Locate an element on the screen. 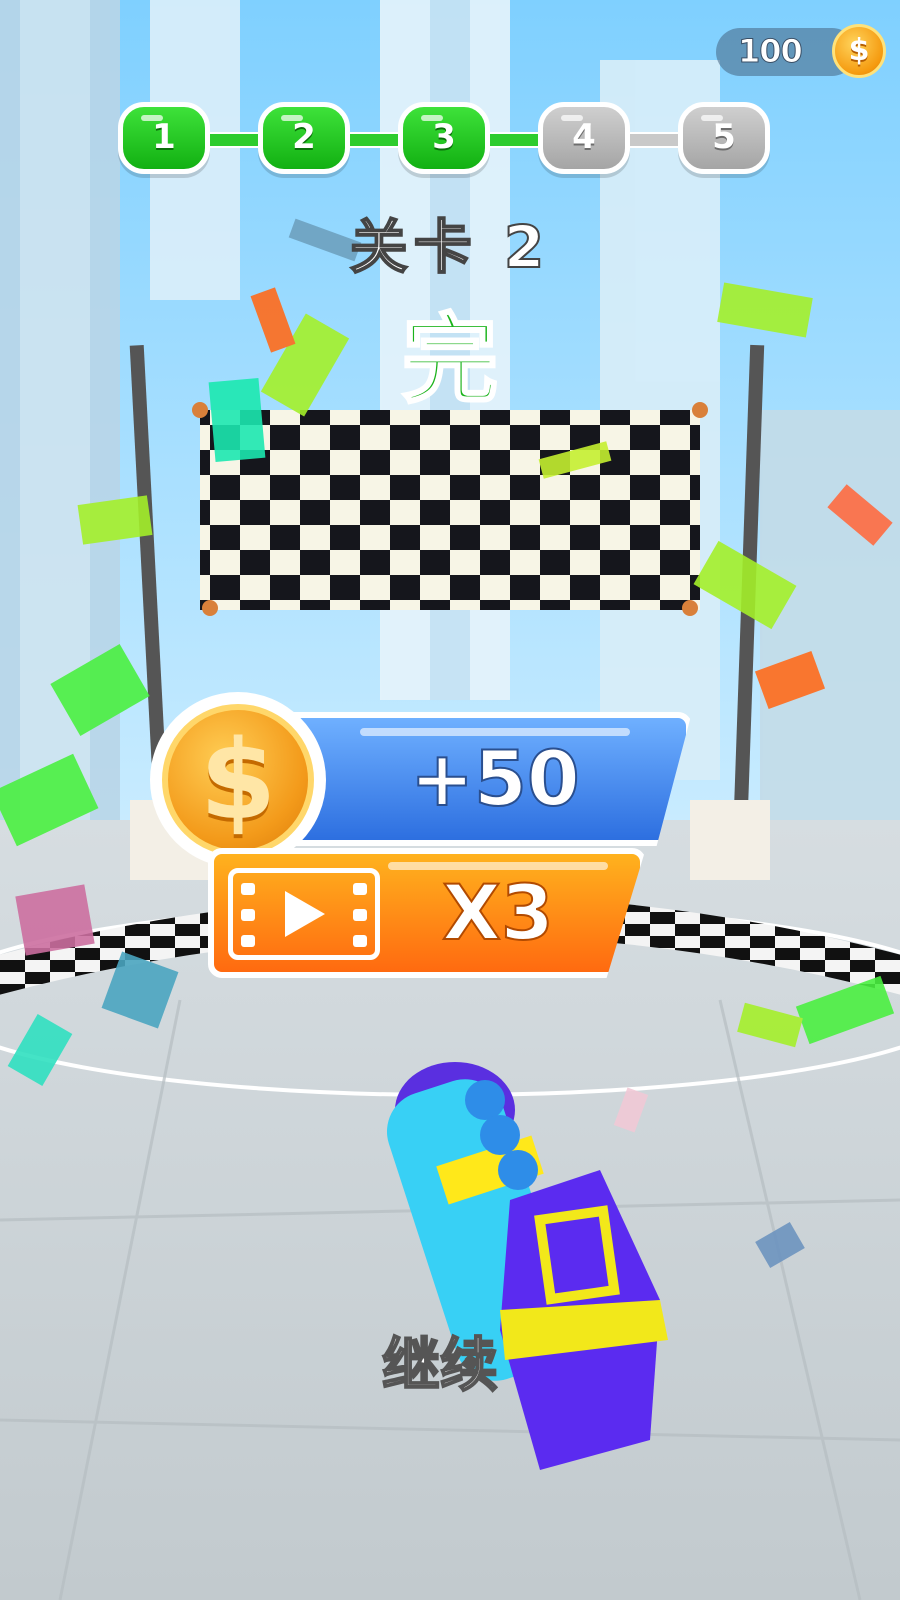 Image resolution: width=900 pixels, height=1600 pixels. reward-coin-icon: $ is located at coordinates (238, 780).